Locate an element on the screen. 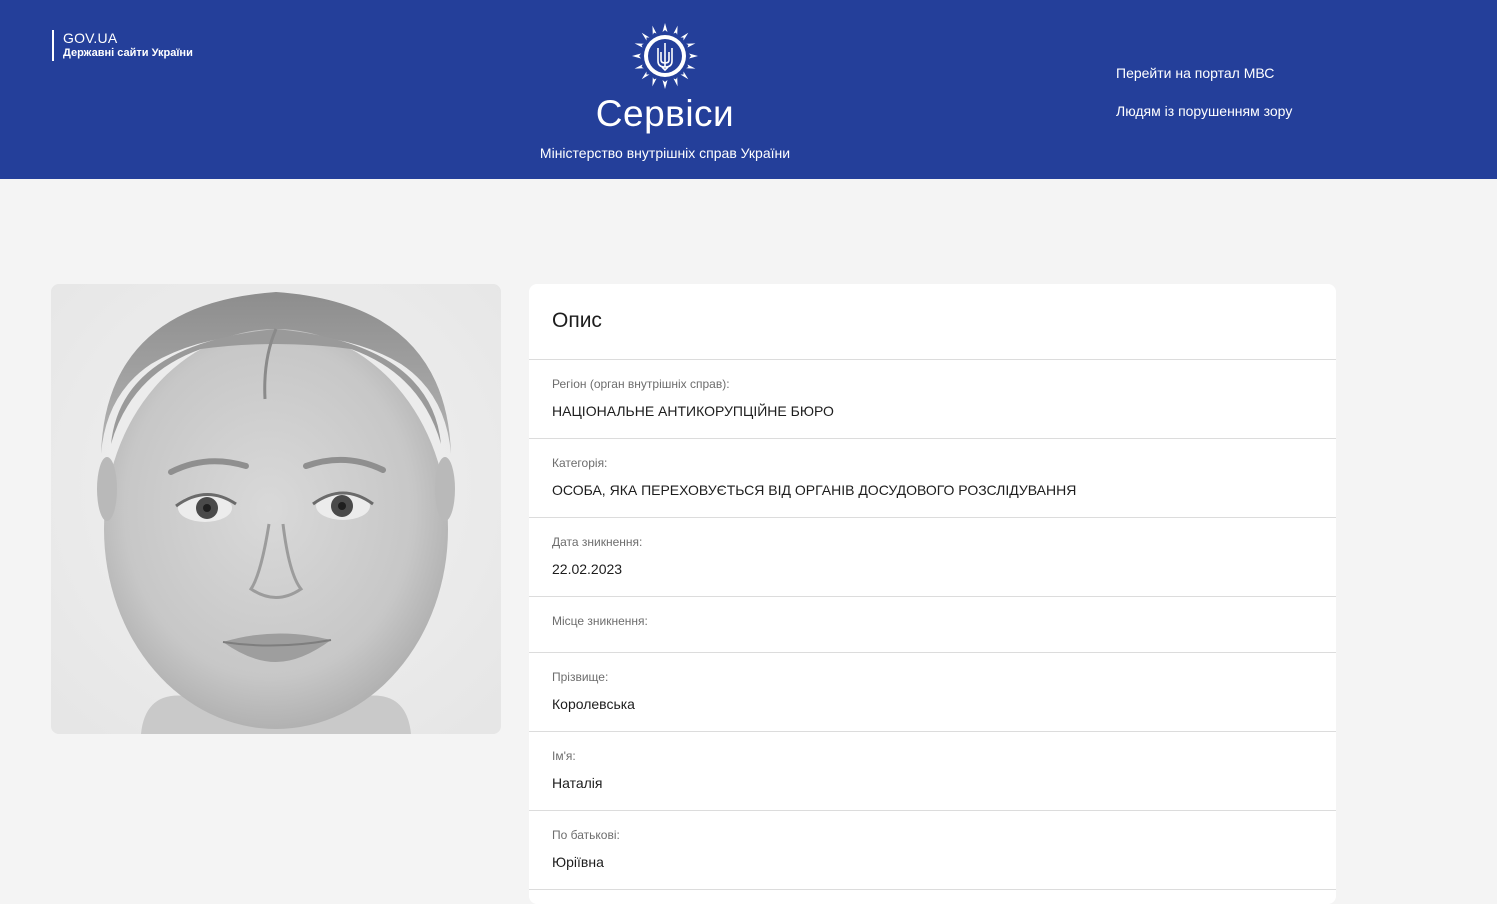 The height and width of the screenshot is (904, 1497). field-value: Наталія is located at coordinates (577, 783).